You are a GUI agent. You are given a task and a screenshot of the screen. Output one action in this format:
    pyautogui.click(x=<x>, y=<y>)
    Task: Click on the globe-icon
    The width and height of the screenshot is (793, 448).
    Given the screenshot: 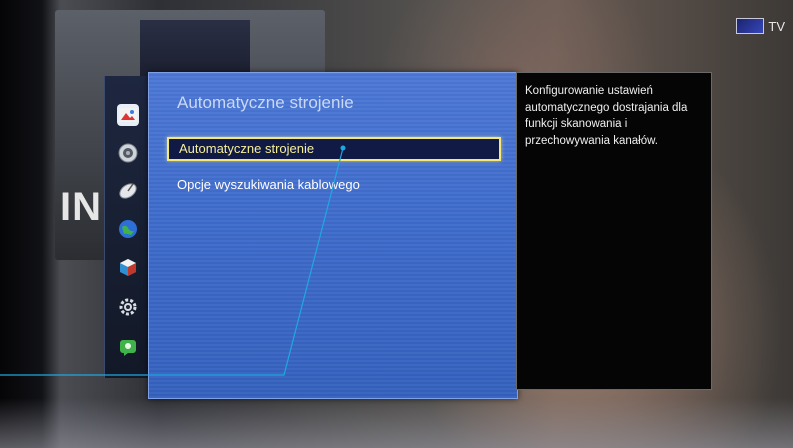 What is the action you would take?
    pyautogui.click(x=128, y=229)
    